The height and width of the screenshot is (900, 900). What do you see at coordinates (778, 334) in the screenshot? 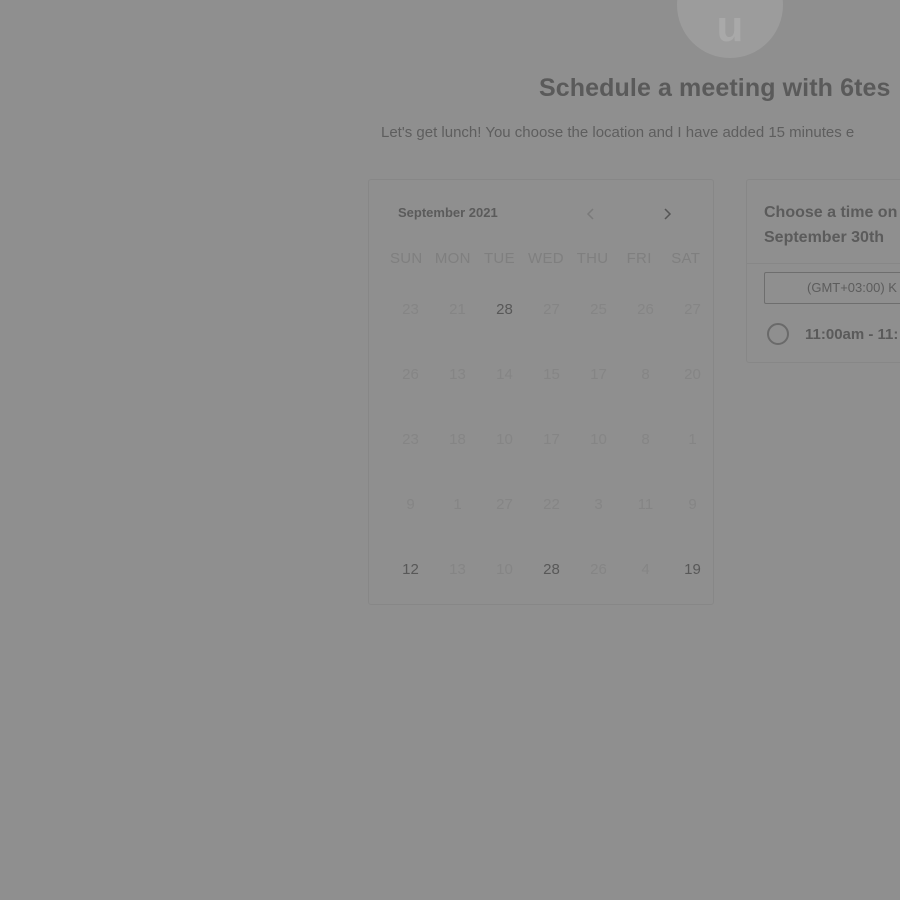
I see `radio-button` at bounding box center [778, 334].